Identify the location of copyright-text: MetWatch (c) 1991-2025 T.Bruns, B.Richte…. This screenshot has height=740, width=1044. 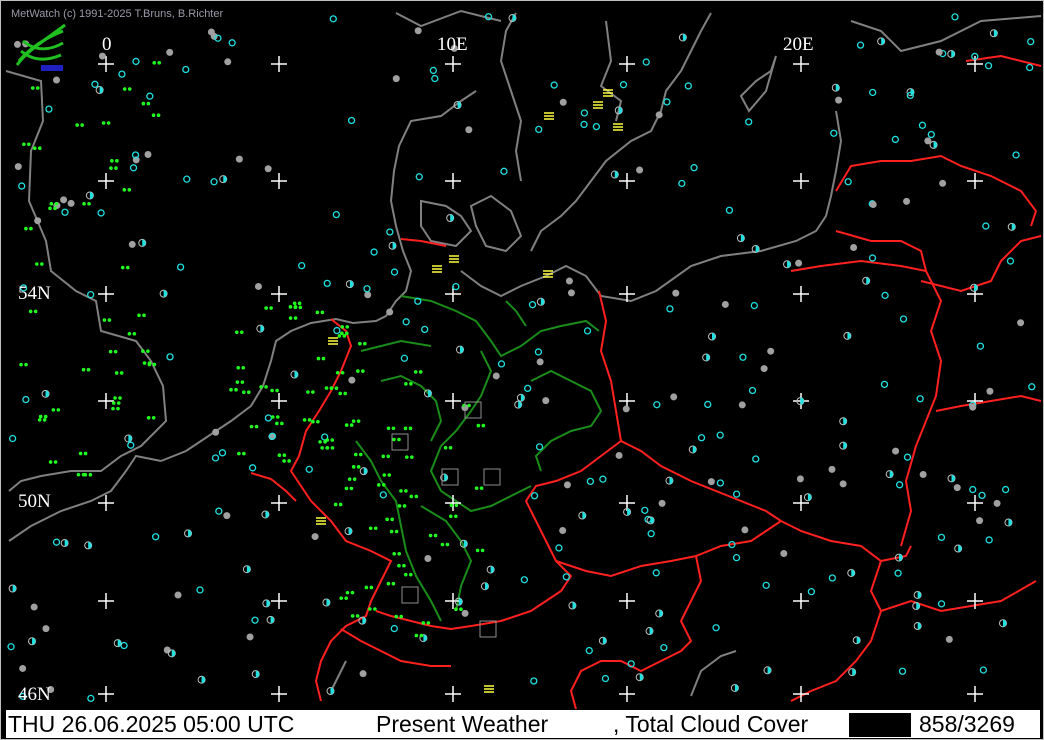
(117, 14).